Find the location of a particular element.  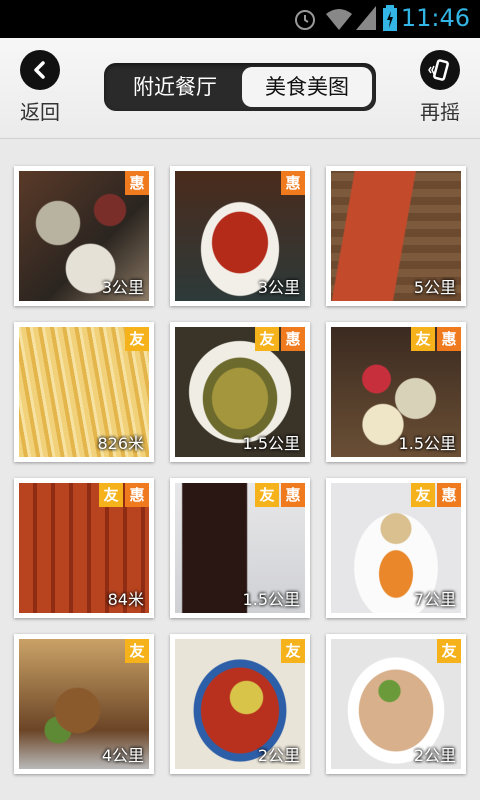

photo-tile: 5公里 is located at coordinates (396, 236).